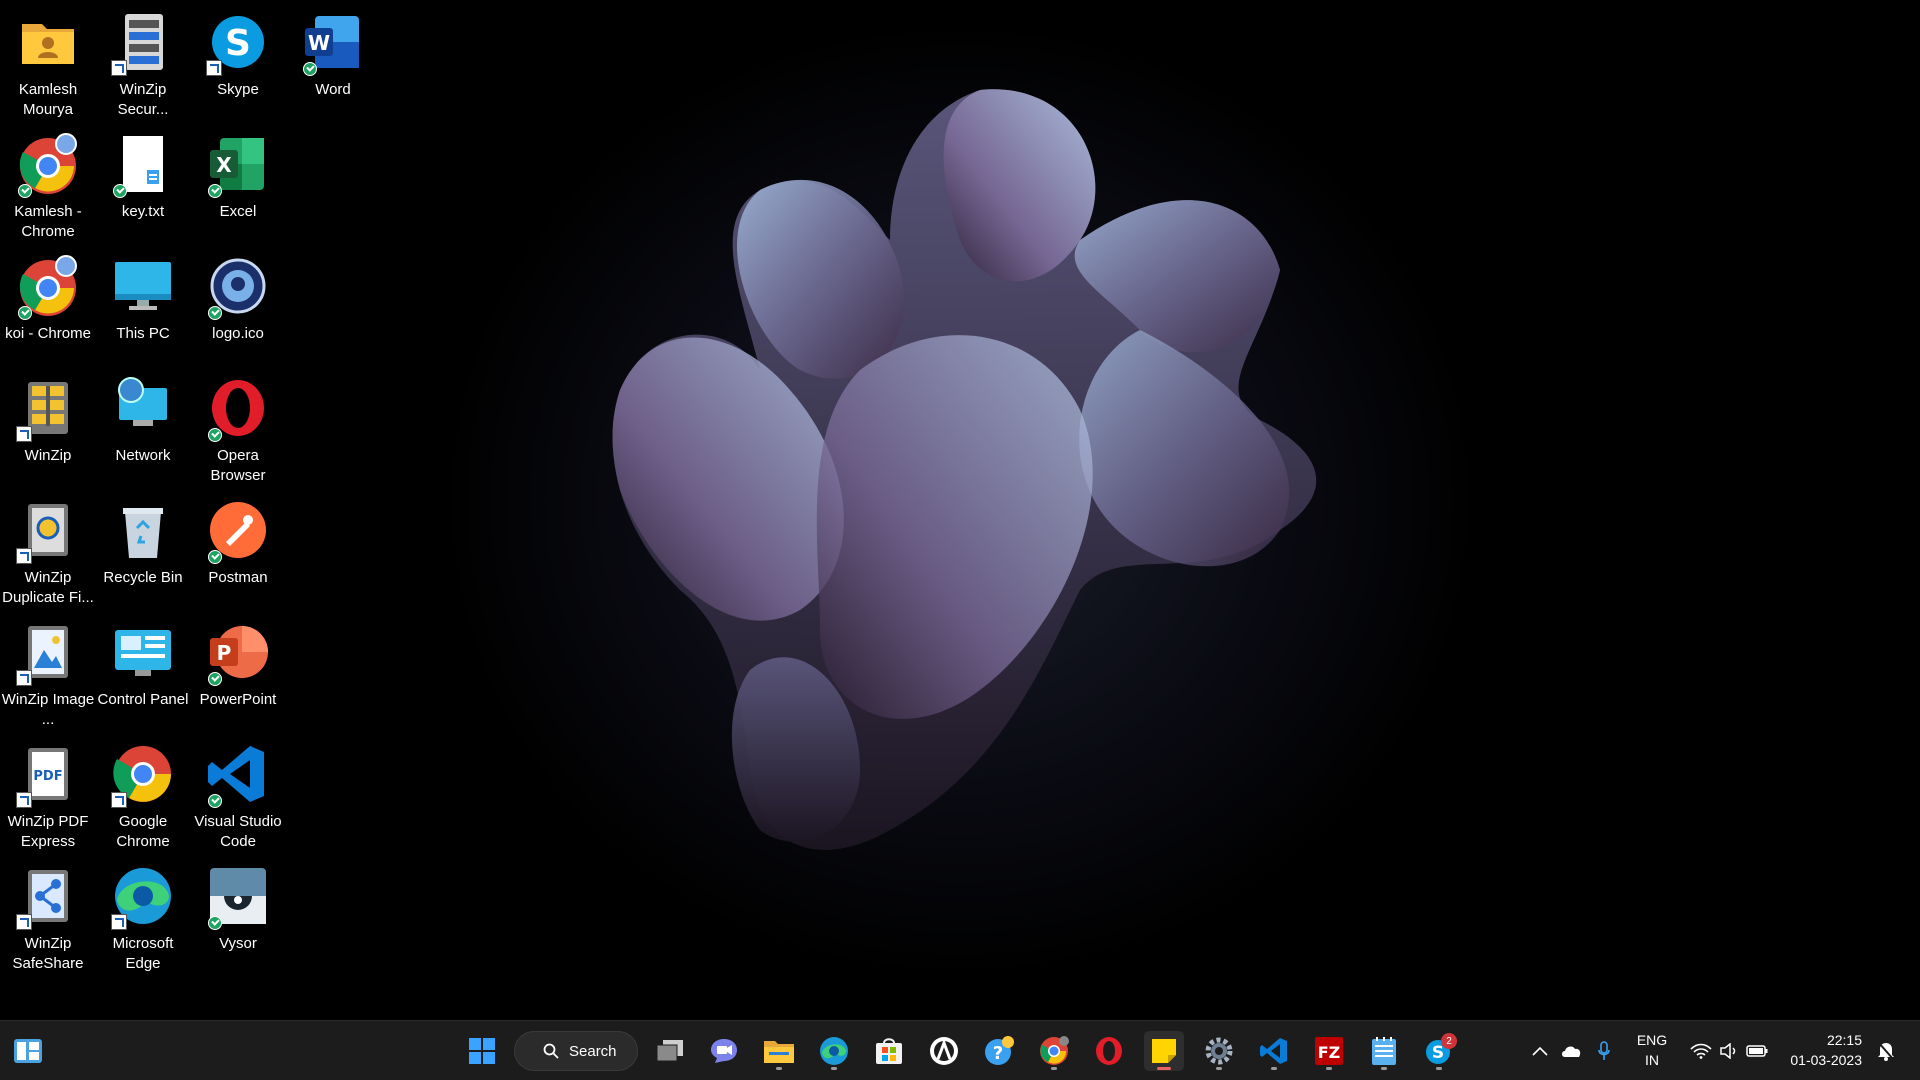  I want to click on taskbar-search: Search, so click(576, 1051).